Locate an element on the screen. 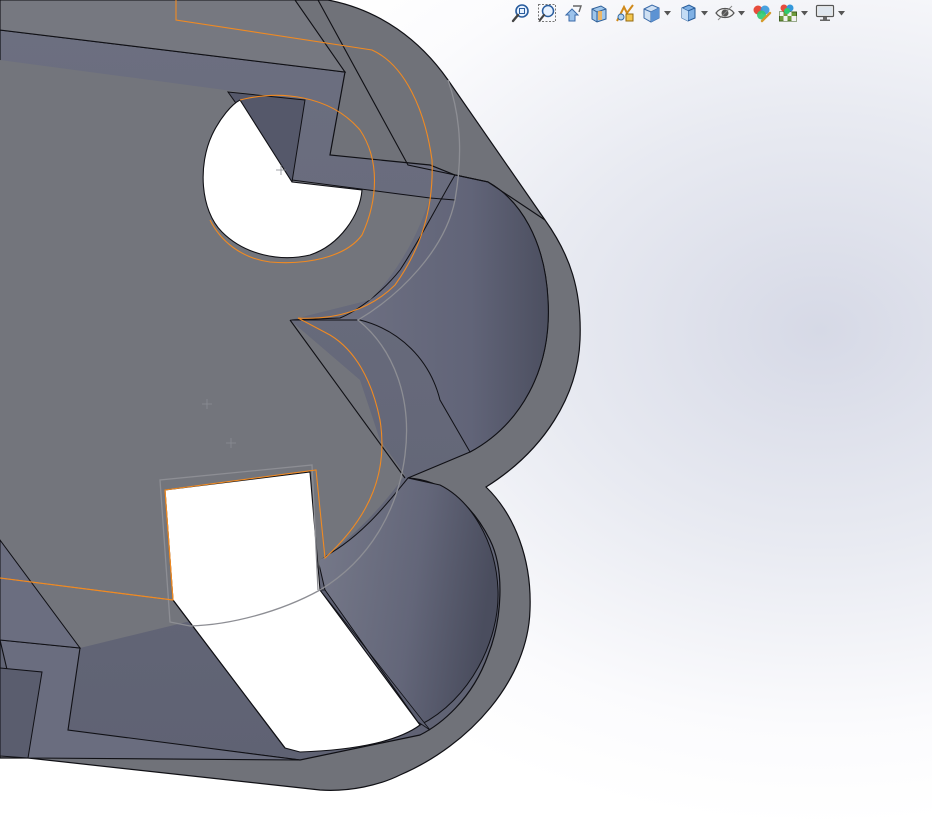  zoom-to-fit-button is located at coordinates (521, 13).